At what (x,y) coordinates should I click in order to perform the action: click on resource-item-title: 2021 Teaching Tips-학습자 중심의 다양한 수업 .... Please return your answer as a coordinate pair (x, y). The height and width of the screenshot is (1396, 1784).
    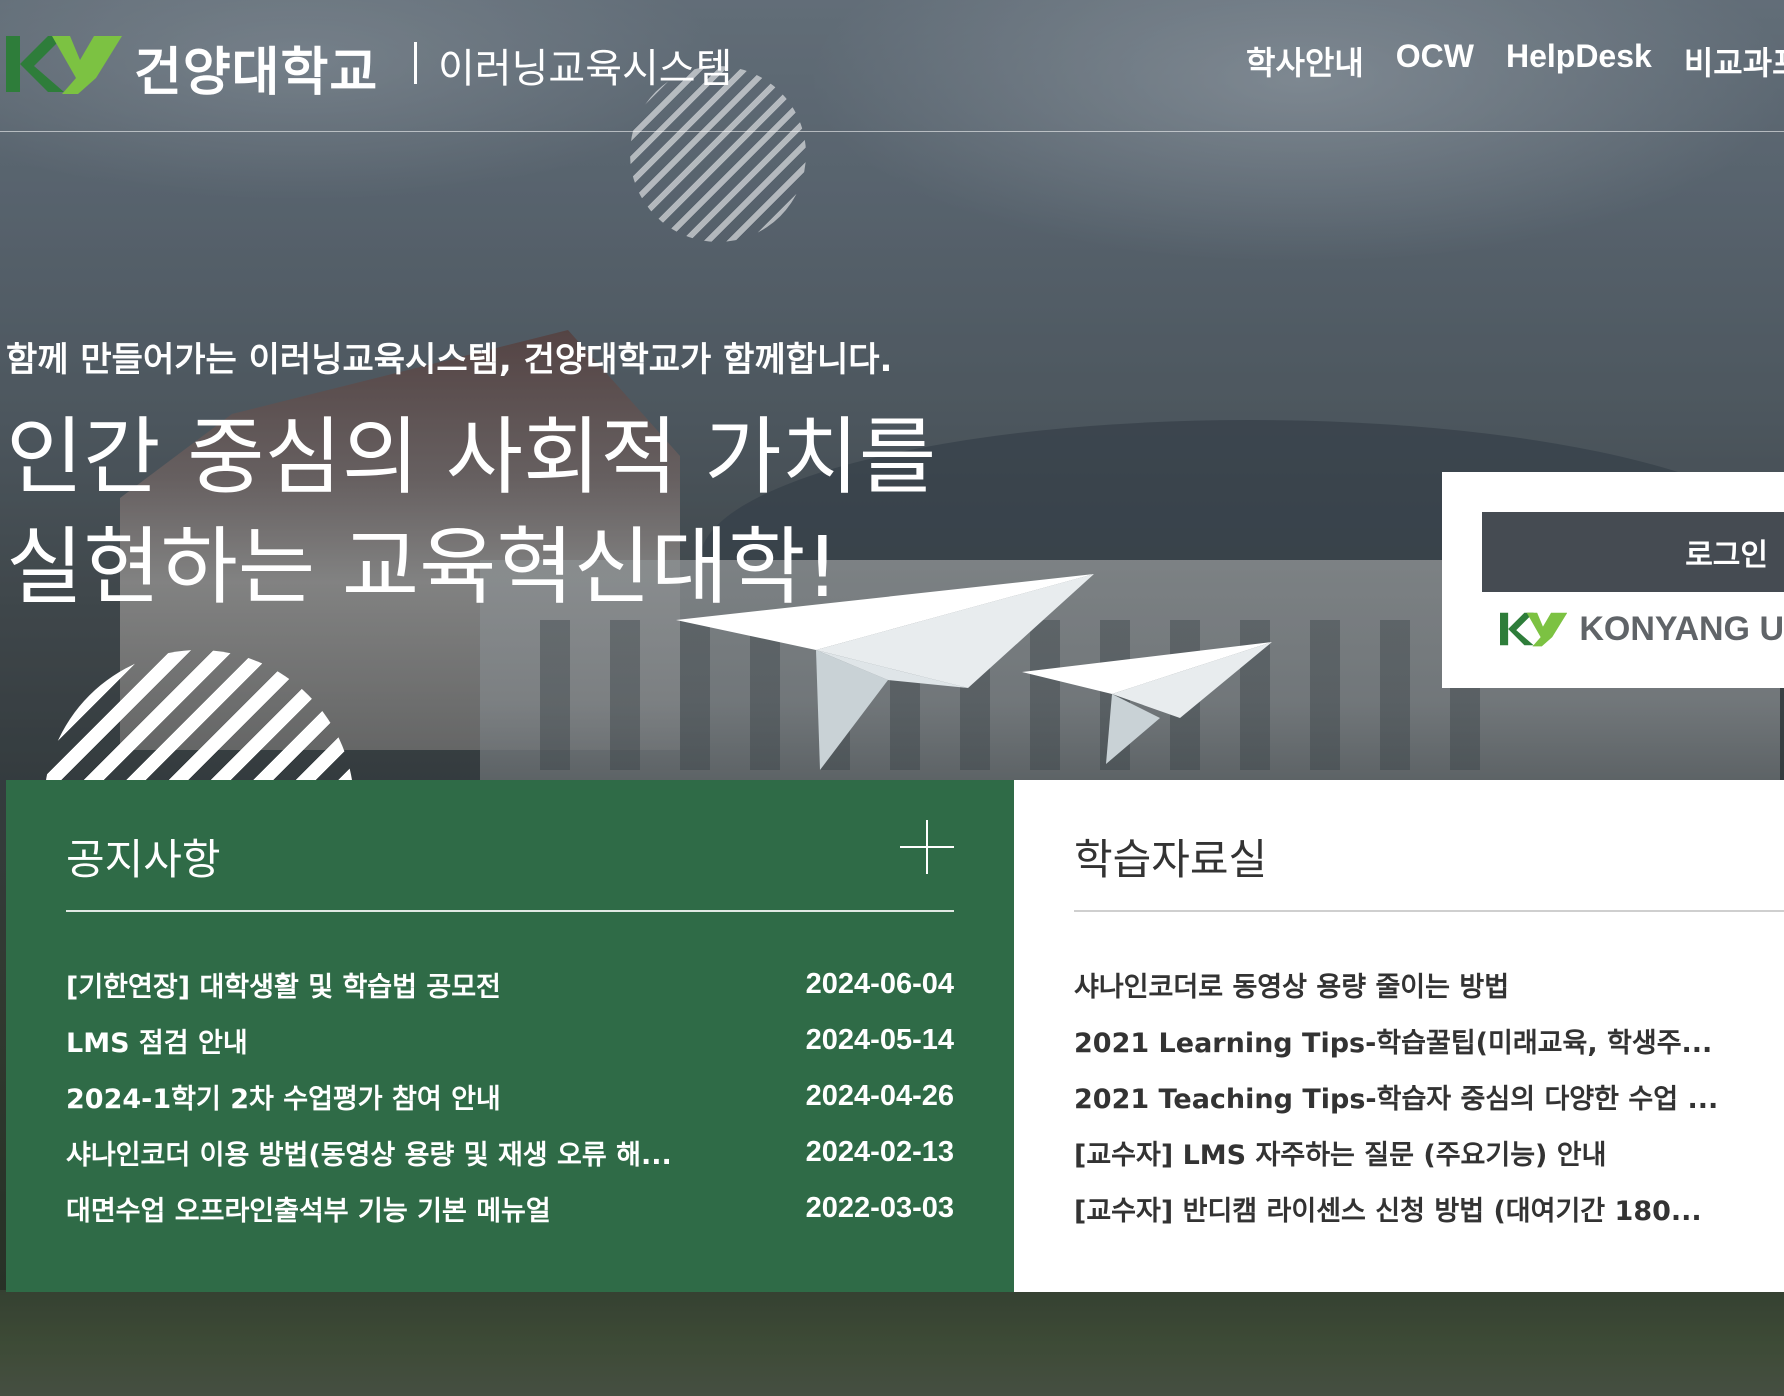
    Looking at the image, I should click on (1396, 1099).